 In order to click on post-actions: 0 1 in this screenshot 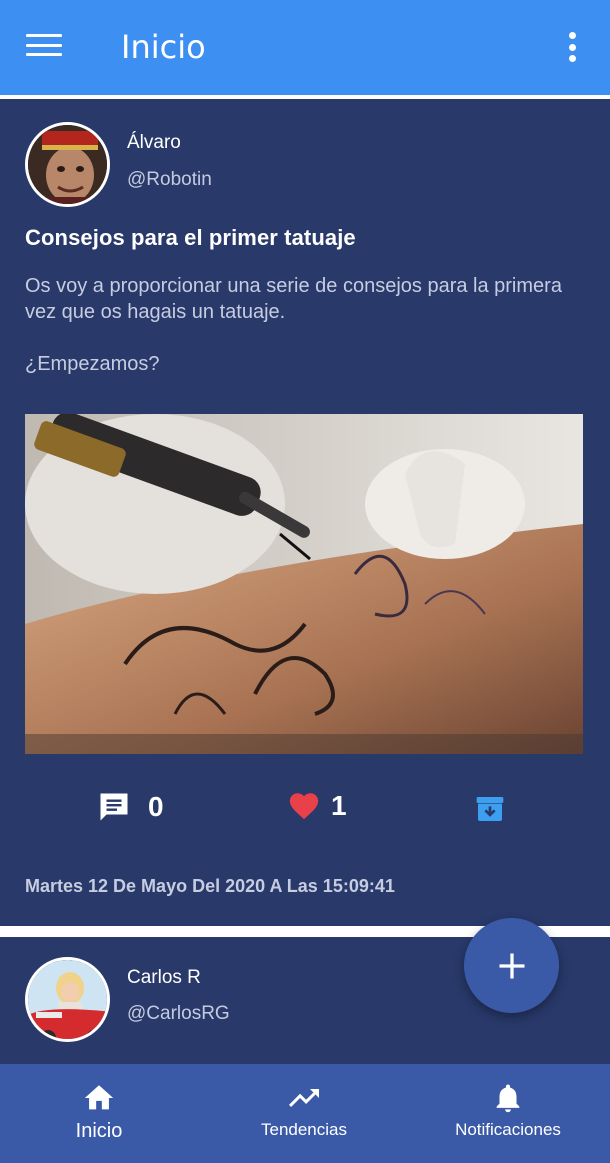, I will do `click(305, 812)`.